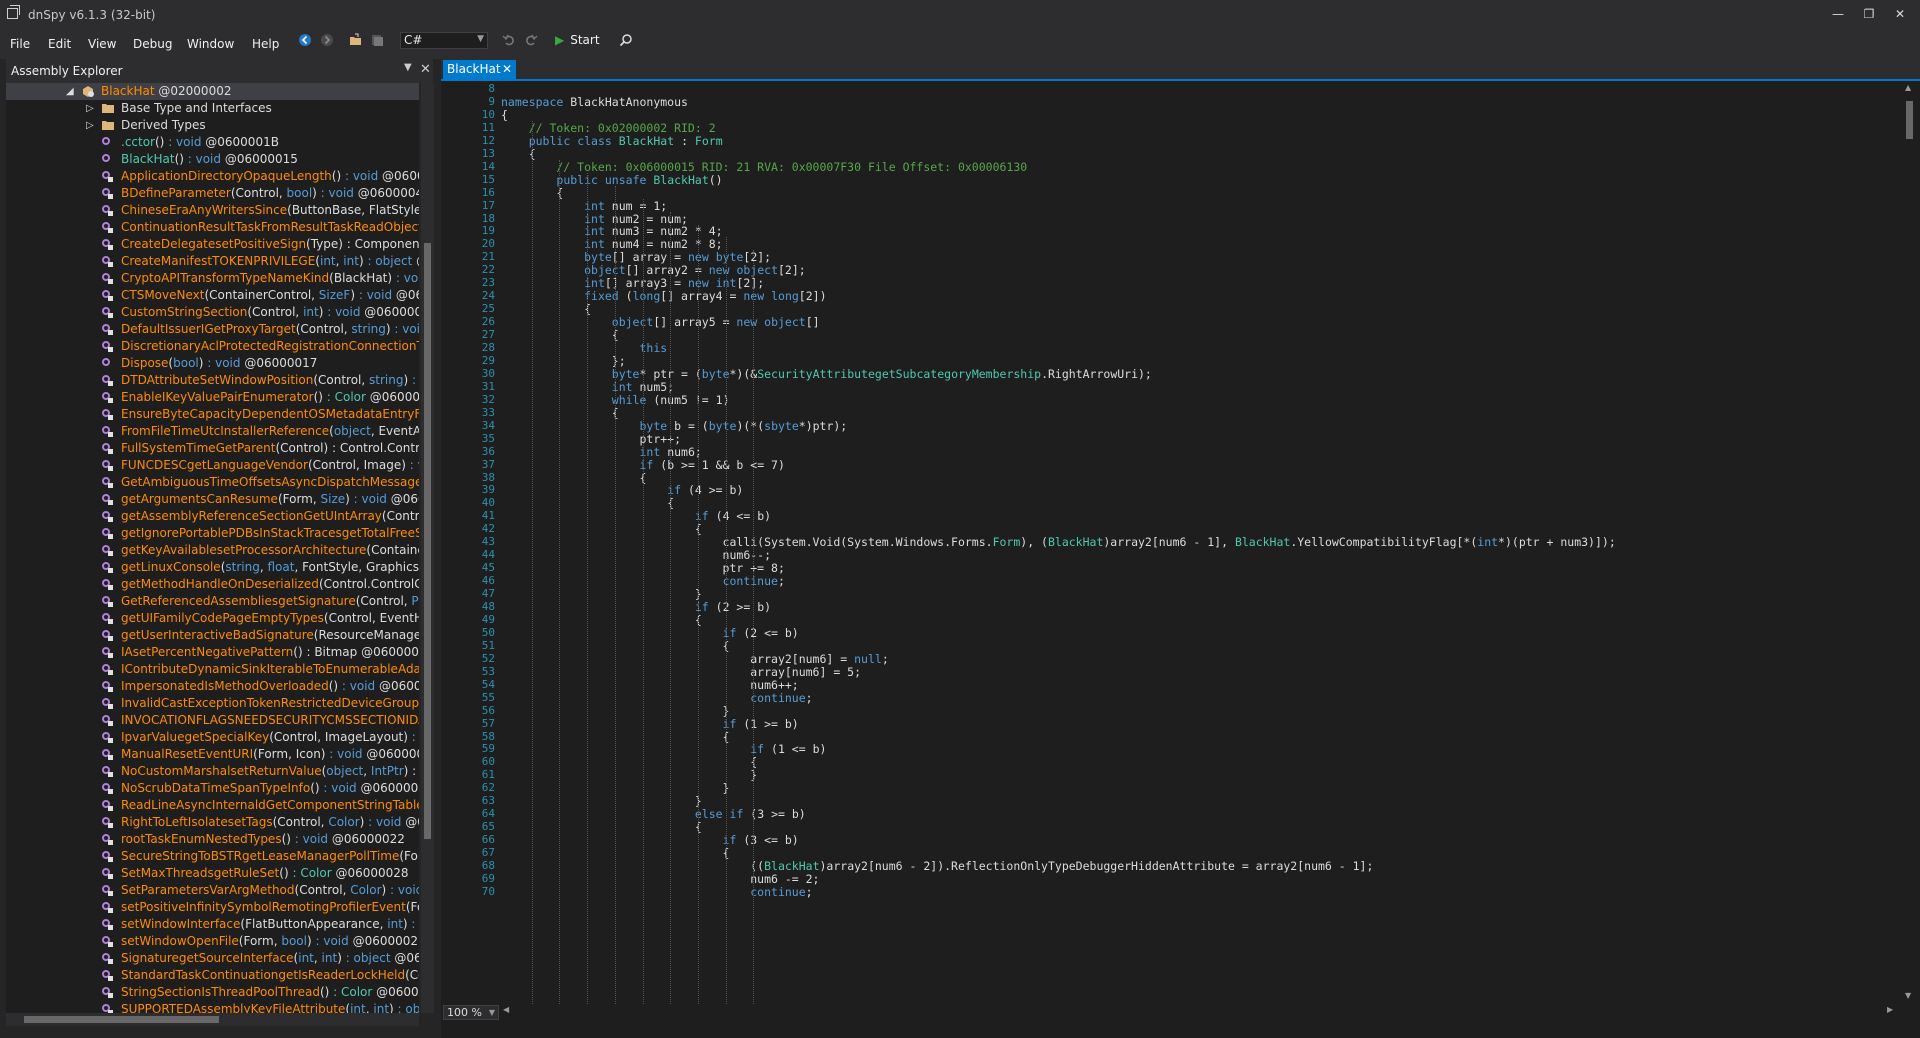  I want to click on tab-blackhat: BlackHat ✕, so click(479, 70).